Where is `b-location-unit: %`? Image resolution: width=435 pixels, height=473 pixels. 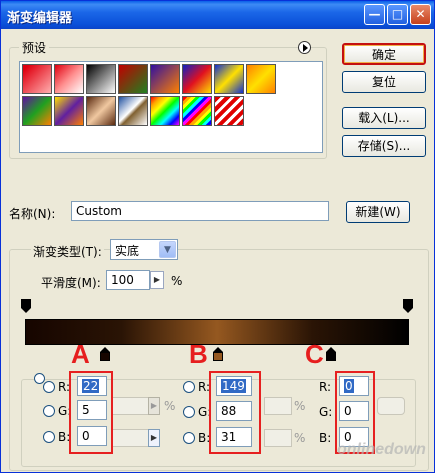 b-location-unit: % is located at coordinates (300, 438).